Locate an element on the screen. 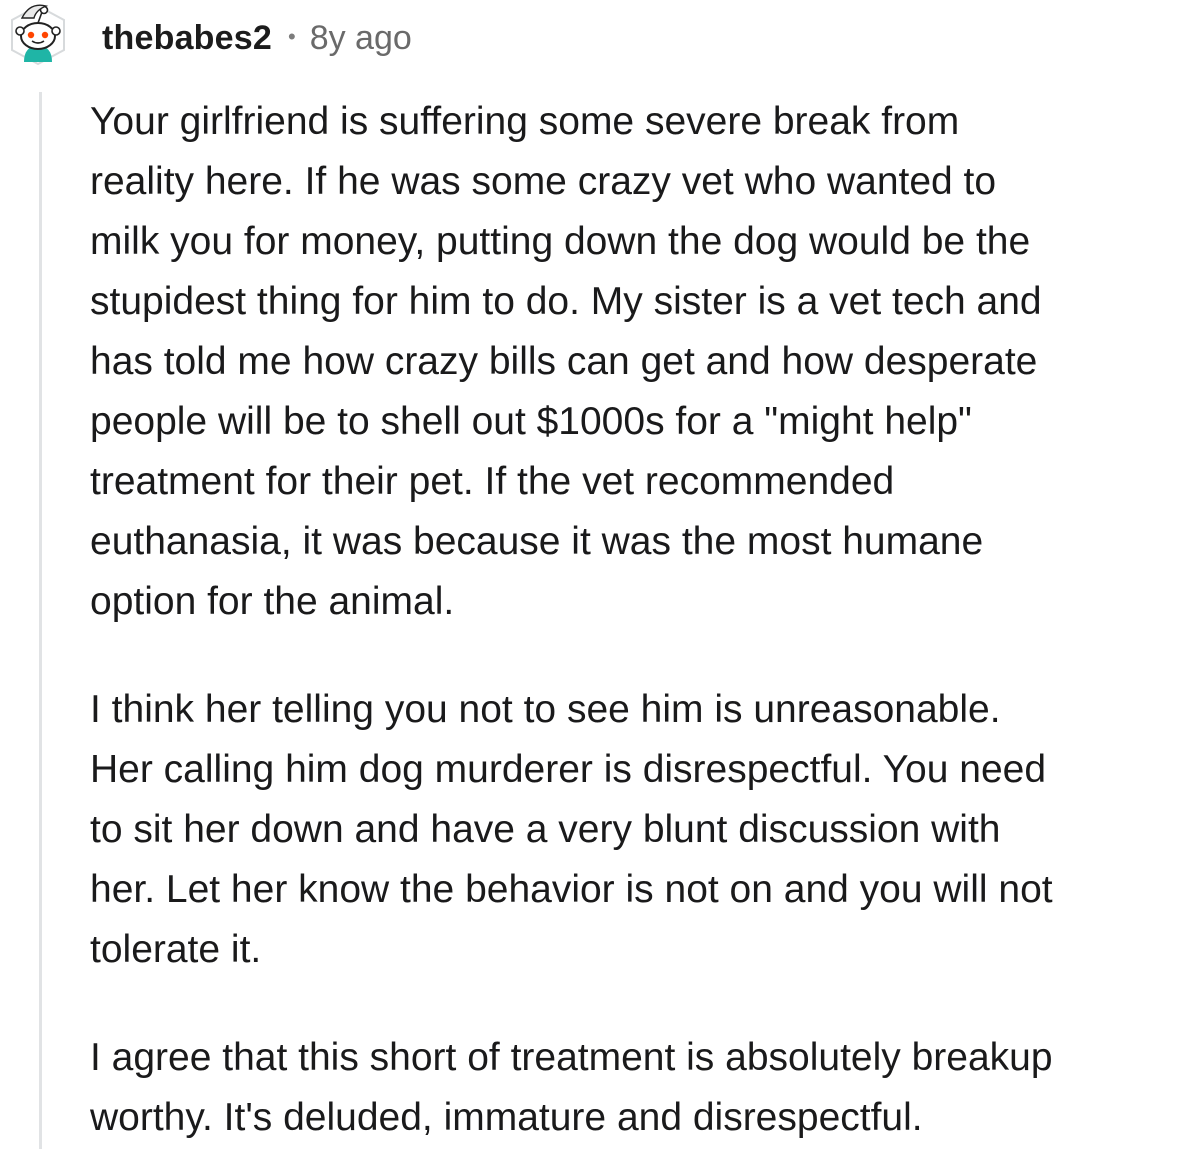  comment-header: thebabes2 • 8y ago is located at coordinates (257, 38).